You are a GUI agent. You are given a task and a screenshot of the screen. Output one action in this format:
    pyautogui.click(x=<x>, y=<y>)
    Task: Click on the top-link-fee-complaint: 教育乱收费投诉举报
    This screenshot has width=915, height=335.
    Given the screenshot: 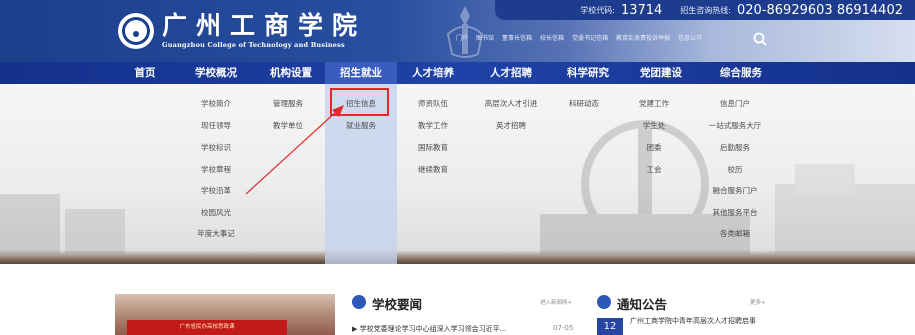 What is the action you would take?
    pyautogui.click(x=643, y=37)
    